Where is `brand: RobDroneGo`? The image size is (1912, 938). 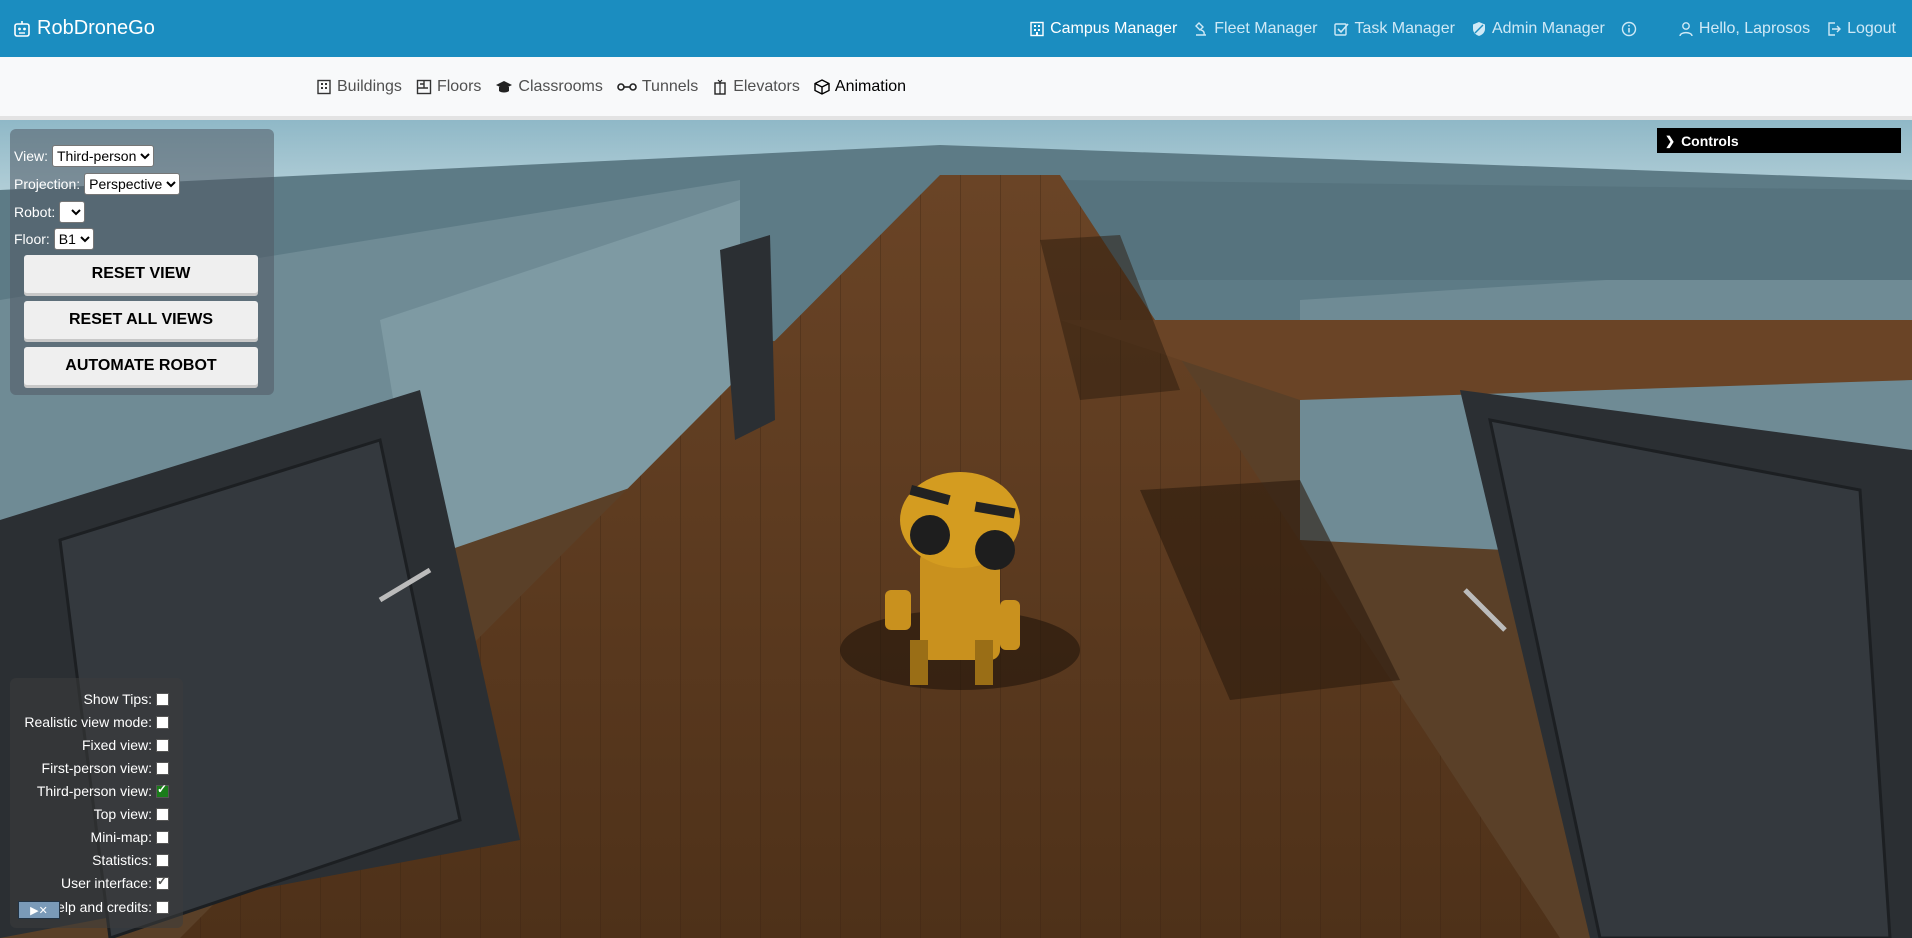 brand: RobDroneGo is located at coordinates (84, 28).